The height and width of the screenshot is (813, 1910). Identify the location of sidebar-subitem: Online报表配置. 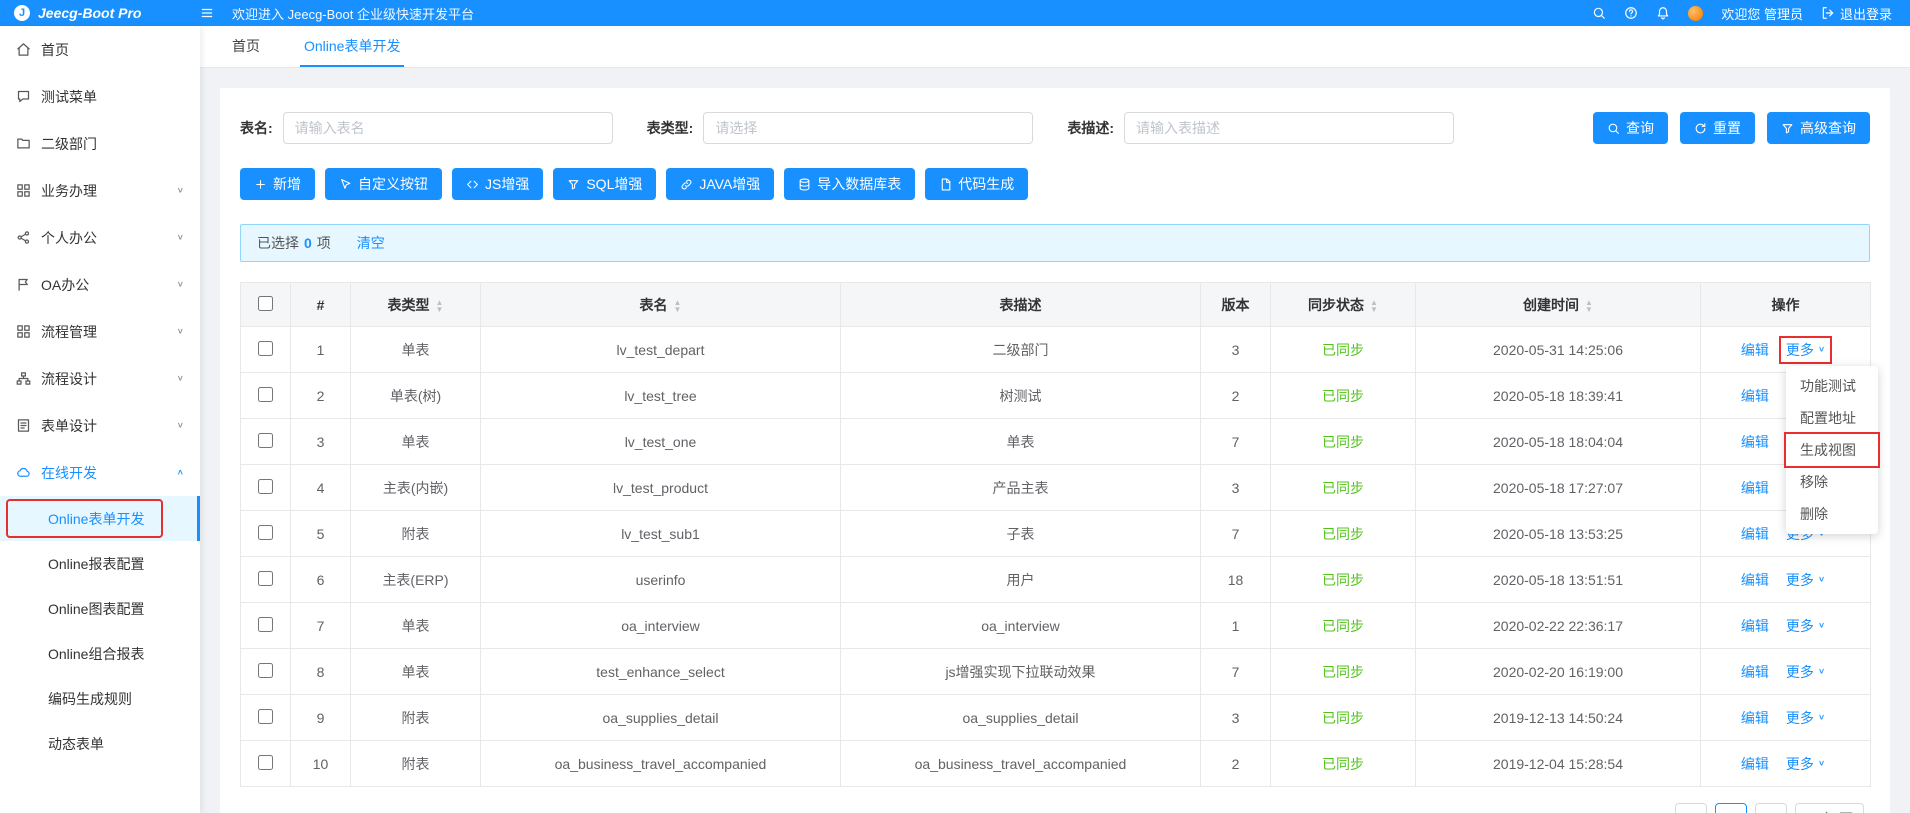
(100, 563).